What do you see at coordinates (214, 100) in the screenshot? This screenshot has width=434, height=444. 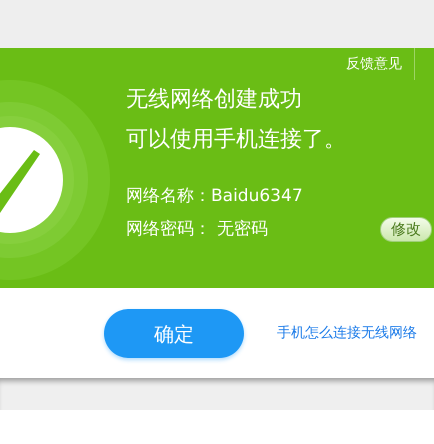 I see `title-text: 无线网络创建成功` at bounding box center [214, 100].